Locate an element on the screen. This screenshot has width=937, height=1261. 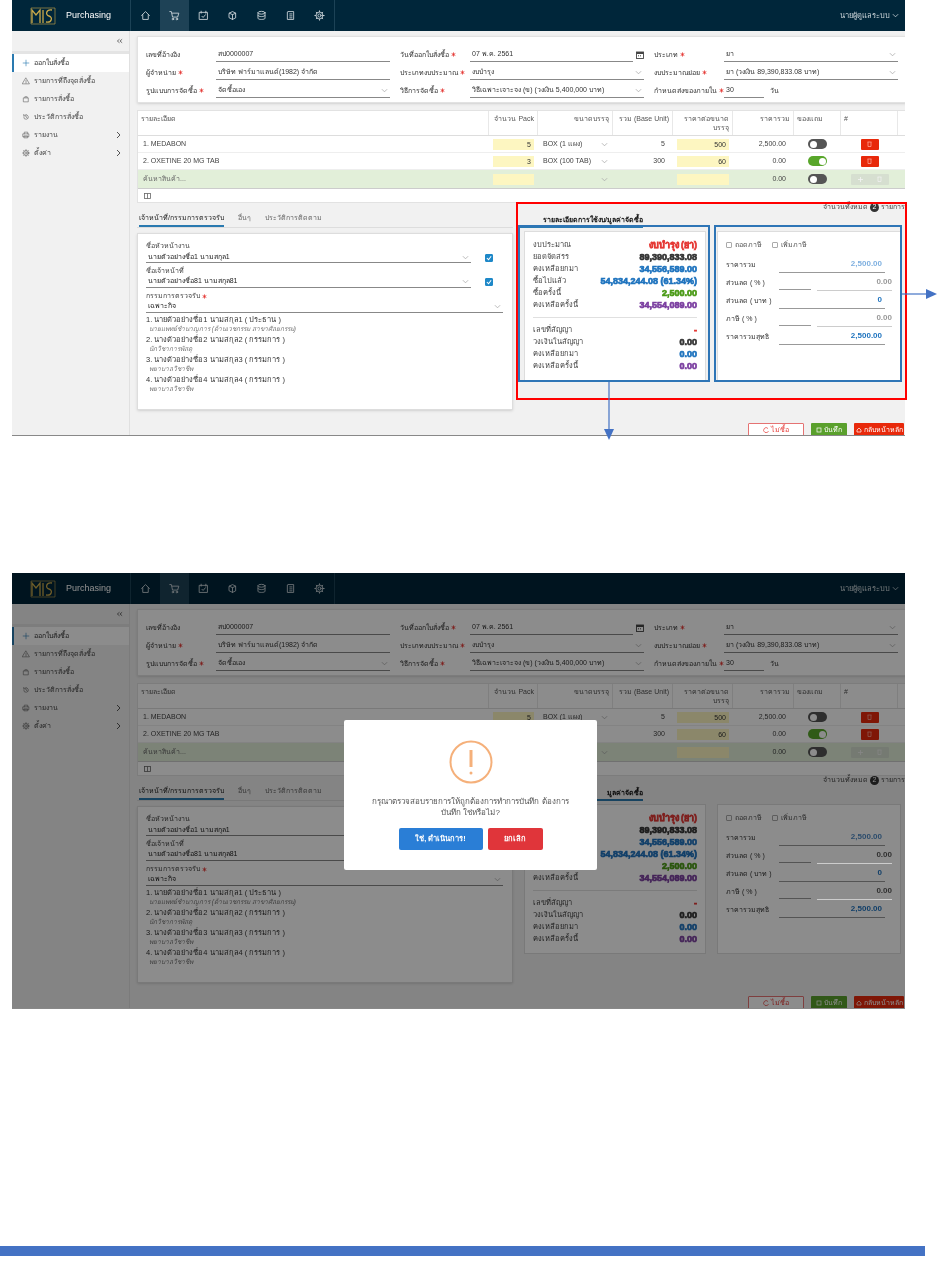
budget-value: - is located at coordinates (695, 330).